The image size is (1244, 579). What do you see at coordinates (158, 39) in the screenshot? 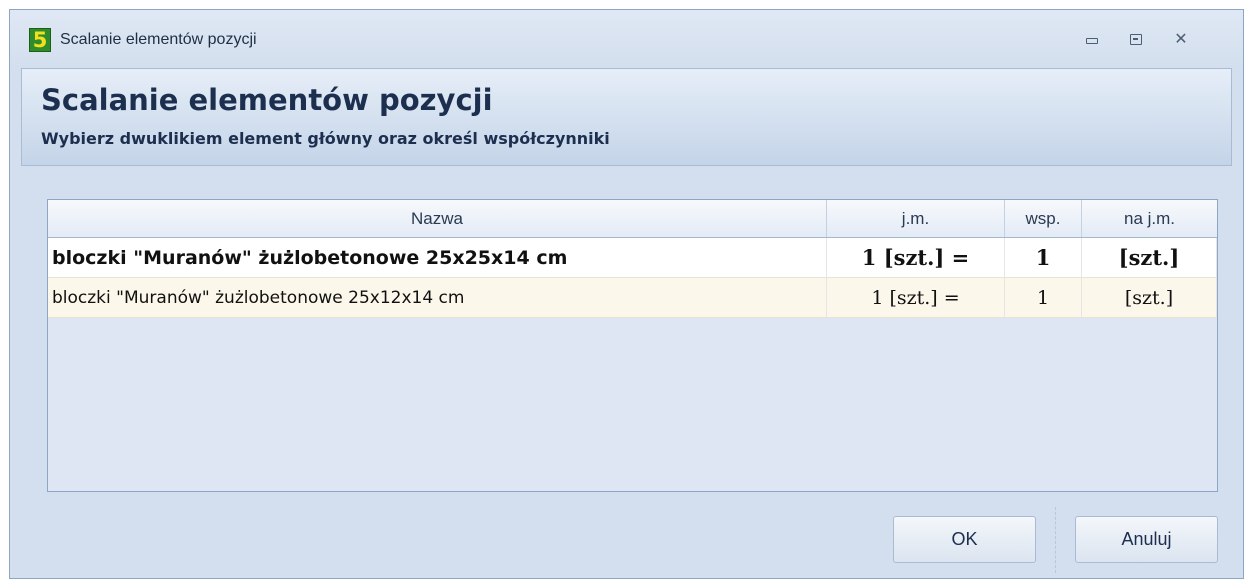
I see `window-title: Scalanie elementów pozycji` at bounding box center [158, 39].